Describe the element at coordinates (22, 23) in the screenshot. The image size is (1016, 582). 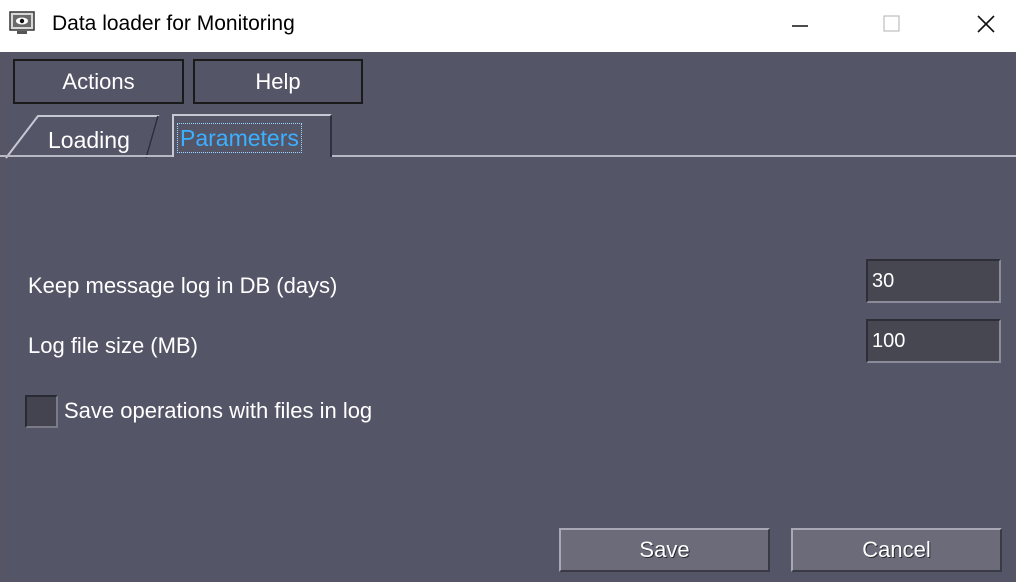
I see `app-monitor-icon` at that location.